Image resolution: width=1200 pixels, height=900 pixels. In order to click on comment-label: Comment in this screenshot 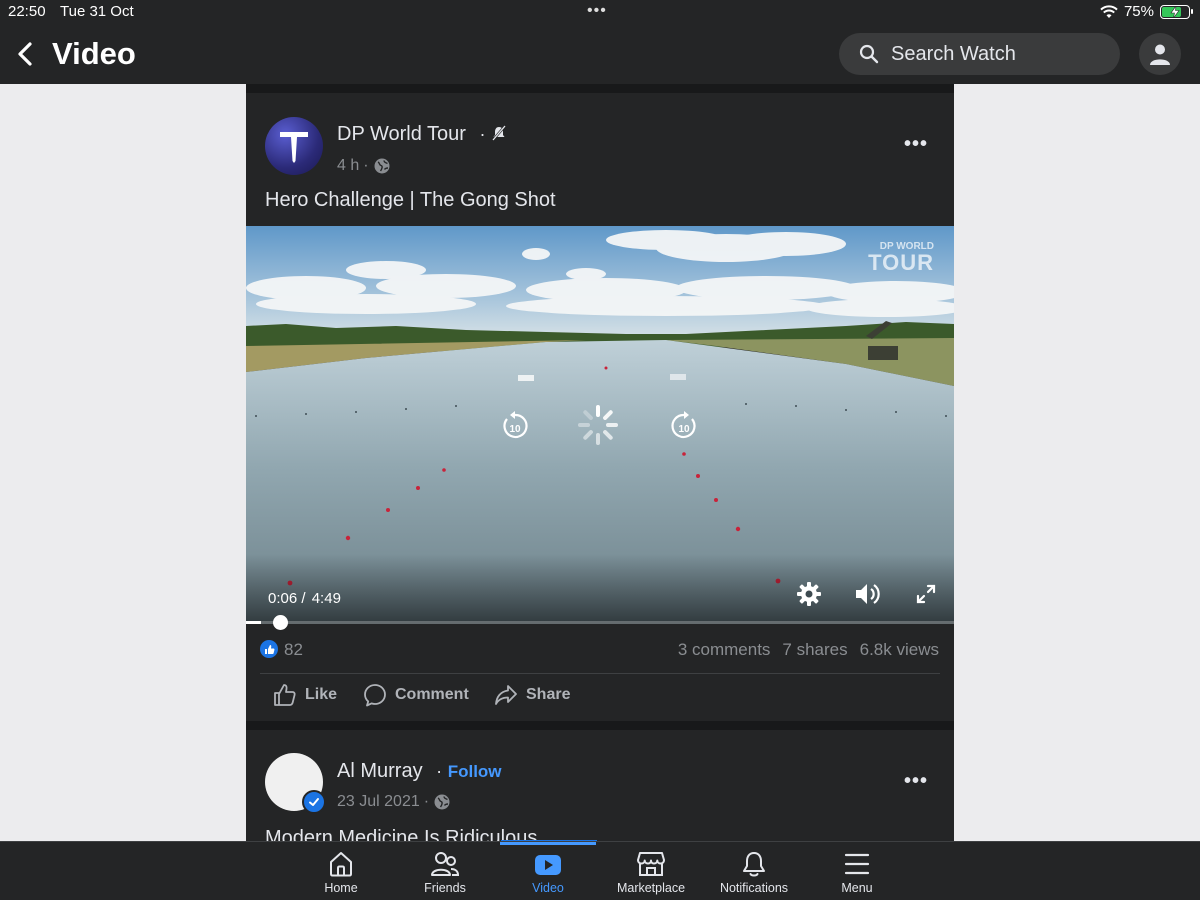, I will do `click(432, 694)`.